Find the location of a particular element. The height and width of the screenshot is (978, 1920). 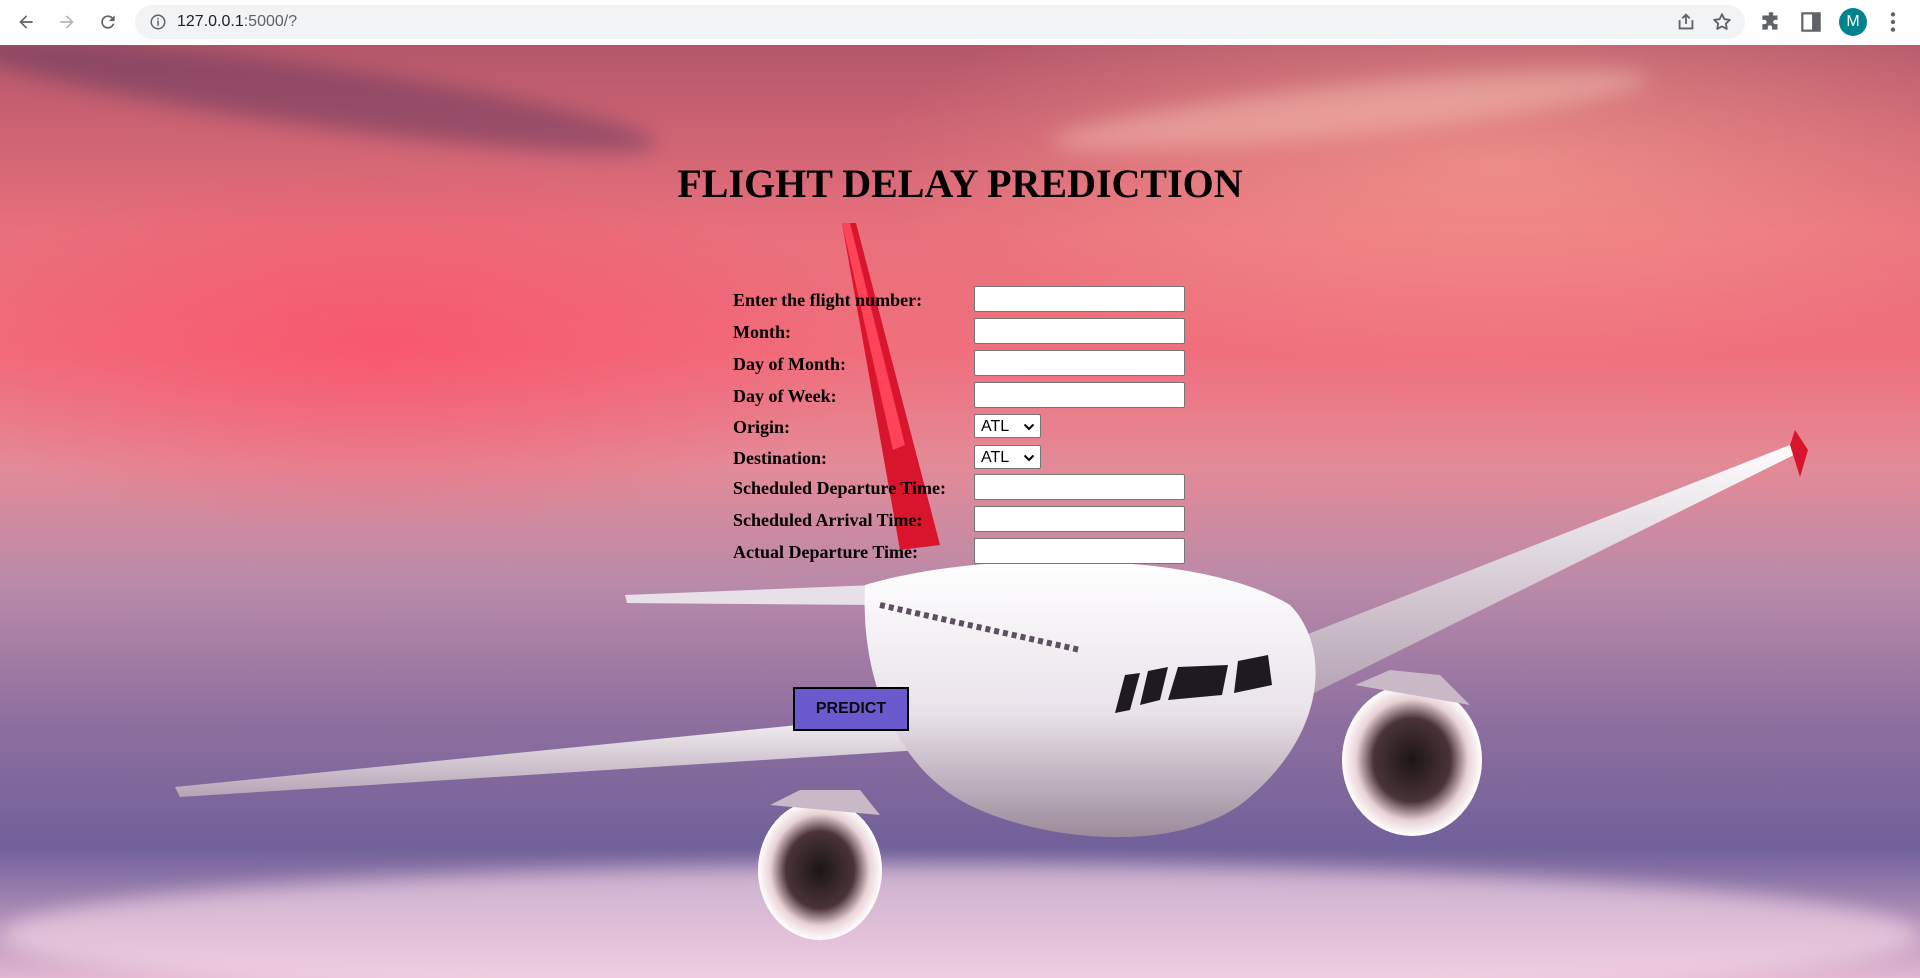

flight-number-input is located at coordinates (1079, 299).